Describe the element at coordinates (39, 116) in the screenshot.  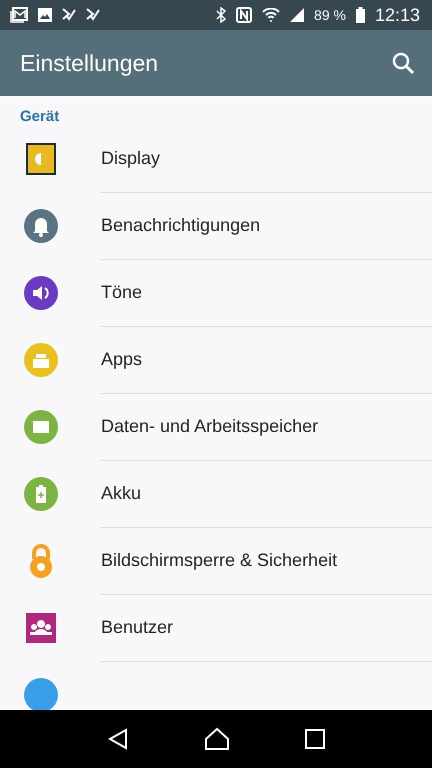
I see `section-header: Gerät` at that location.